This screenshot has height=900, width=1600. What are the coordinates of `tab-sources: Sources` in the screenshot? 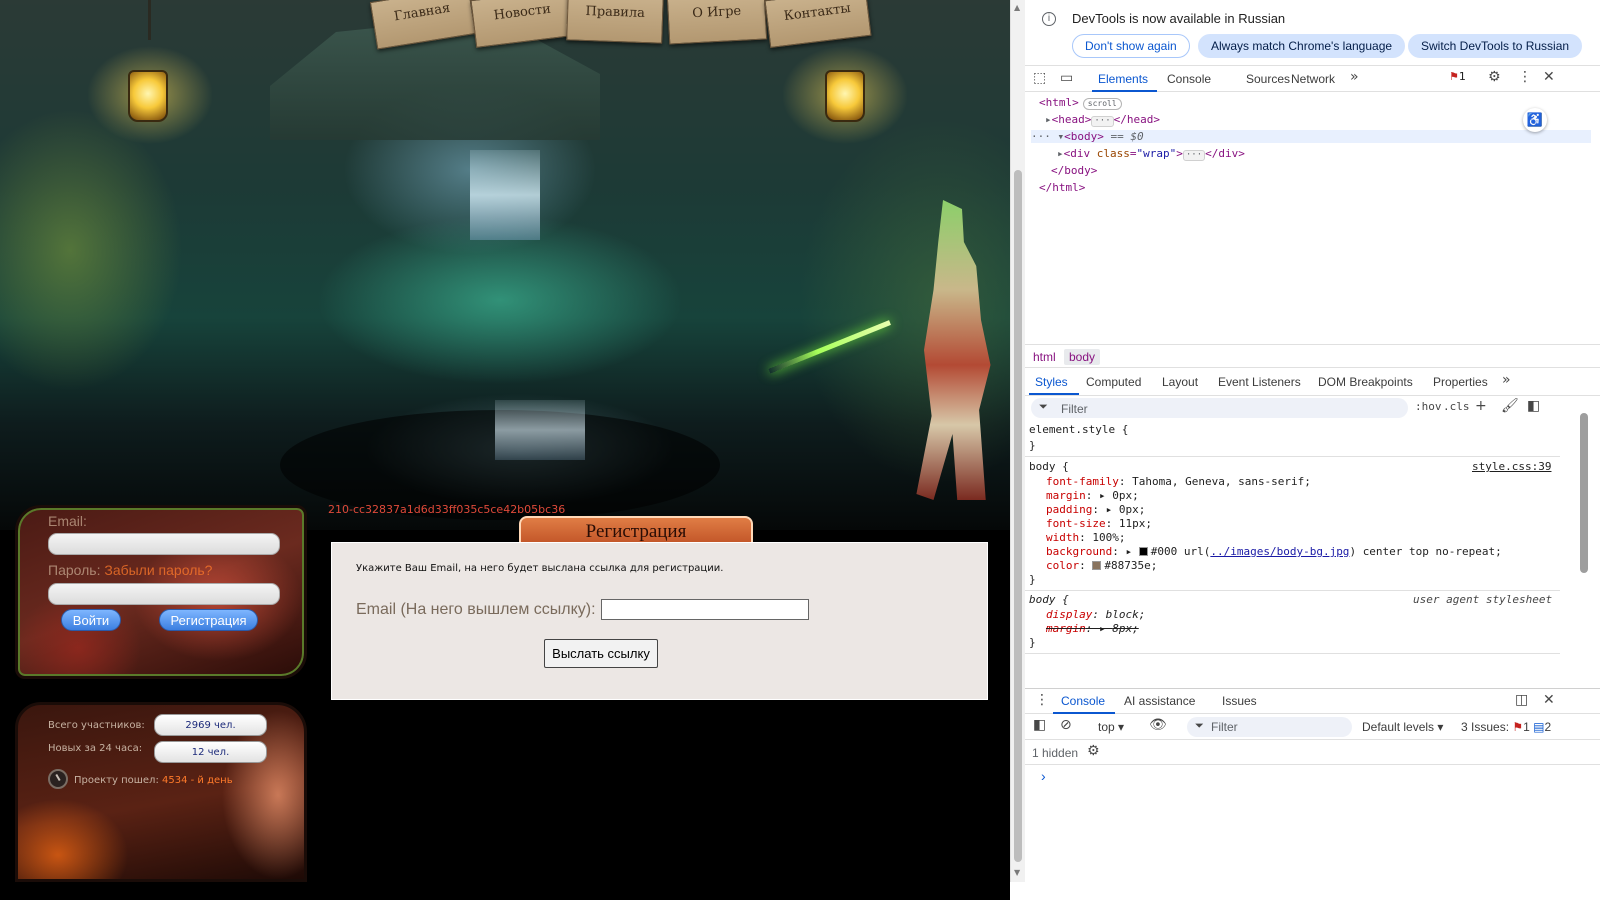 It's located at (1268, 79).